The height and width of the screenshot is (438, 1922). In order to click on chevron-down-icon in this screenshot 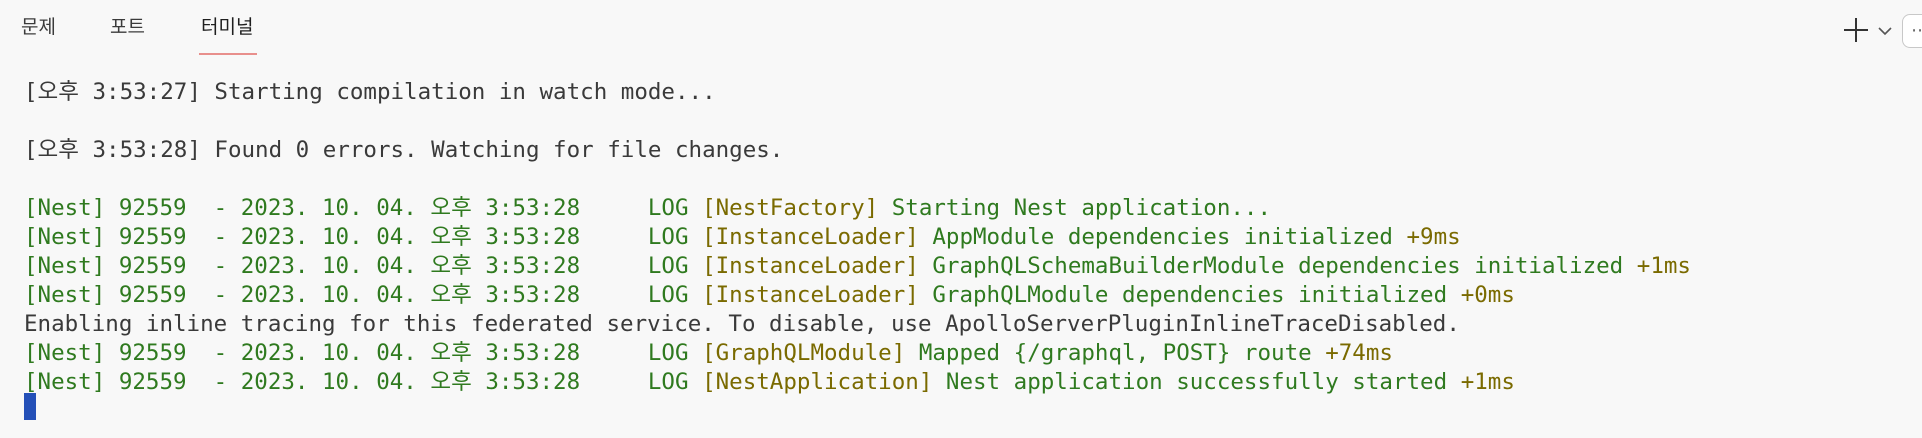, I will do `click(1885, 31)`.